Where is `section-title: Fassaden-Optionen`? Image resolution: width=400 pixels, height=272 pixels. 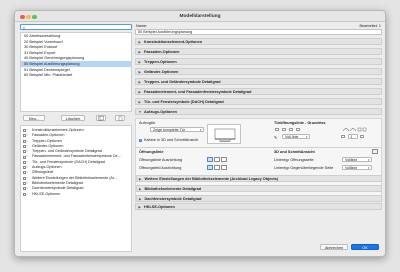
section-title: Fassaden-Optionen is located at coordinates (162, 52).